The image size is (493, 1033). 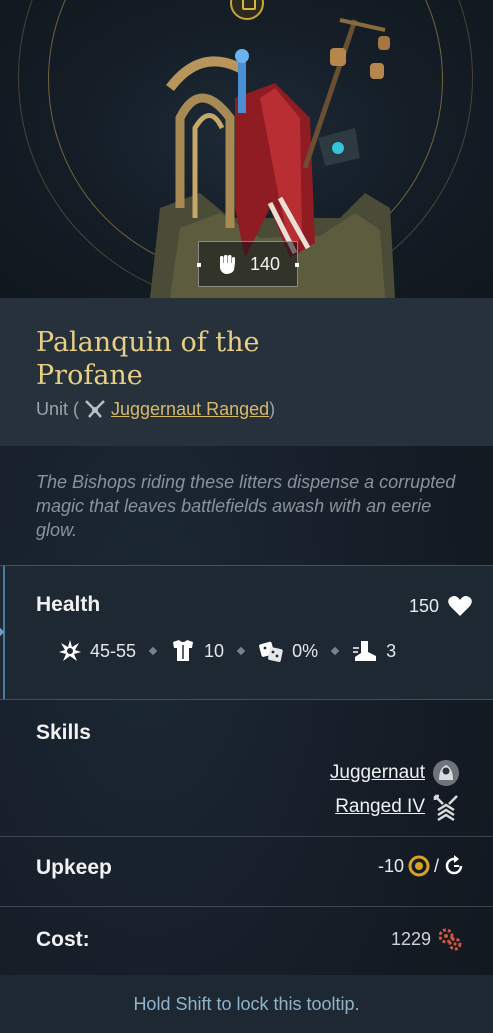 I want to click on upkeep-value: -10 /, so click(x=421, y=866).